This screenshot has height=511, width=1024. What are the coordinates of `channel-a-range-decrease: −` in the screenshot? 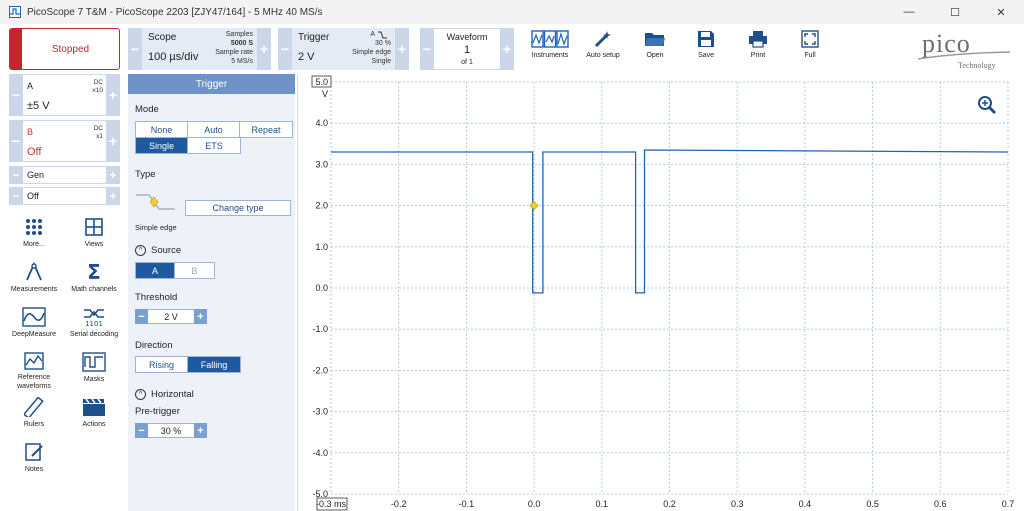 It's located at (16, 95).